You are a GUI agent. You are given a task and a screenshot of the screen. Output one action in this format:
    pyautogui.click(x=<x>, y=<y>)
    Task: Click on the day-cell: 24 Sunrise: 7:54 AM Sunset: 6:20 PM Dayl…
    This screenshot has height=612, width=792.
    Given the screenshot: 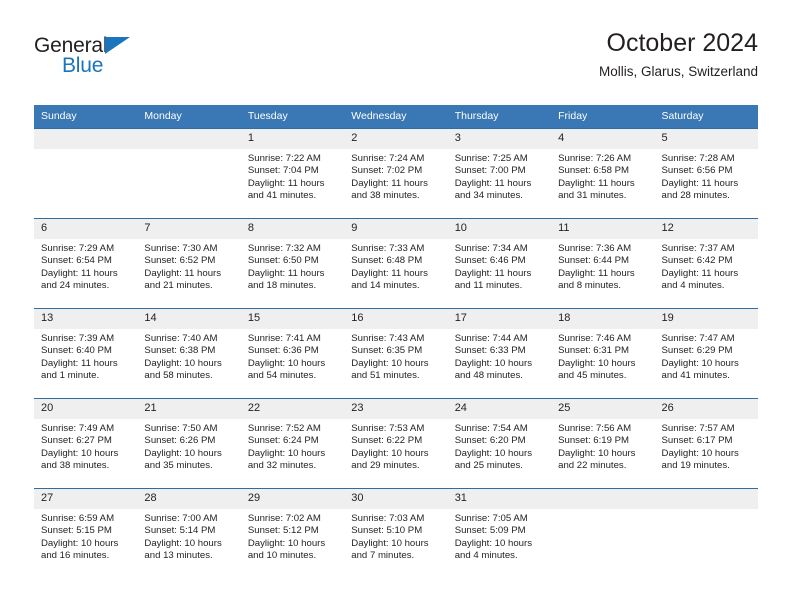 What is the action you would take?
    pyautogui.click(x=499, y=443)
    